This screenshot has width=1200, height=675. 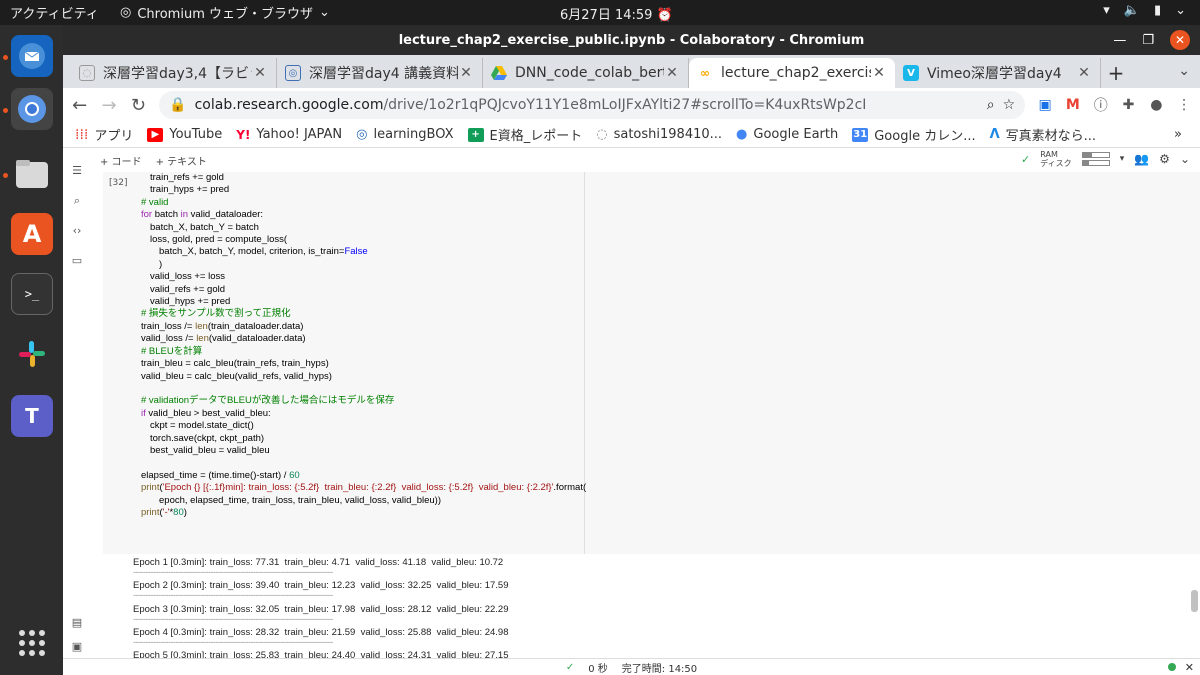 I want to click on bookmark-youtube: ▶ YouTube, so click(x=184, y=134).